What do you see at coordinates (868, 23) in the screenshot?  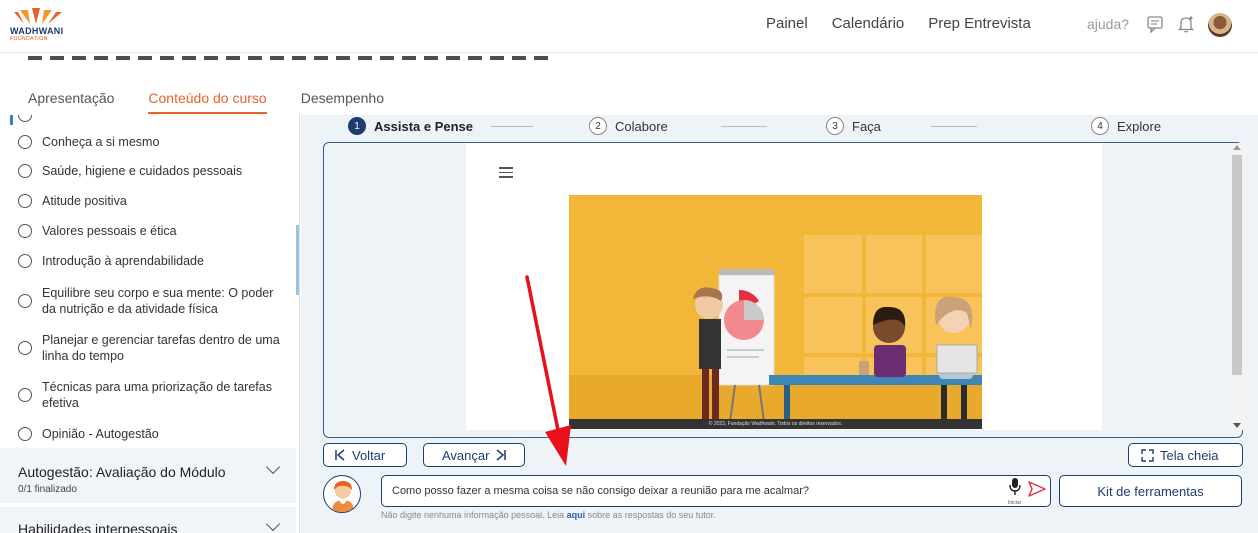 I see `nav-calendario: Calendário` at bounding box center [868, 23].